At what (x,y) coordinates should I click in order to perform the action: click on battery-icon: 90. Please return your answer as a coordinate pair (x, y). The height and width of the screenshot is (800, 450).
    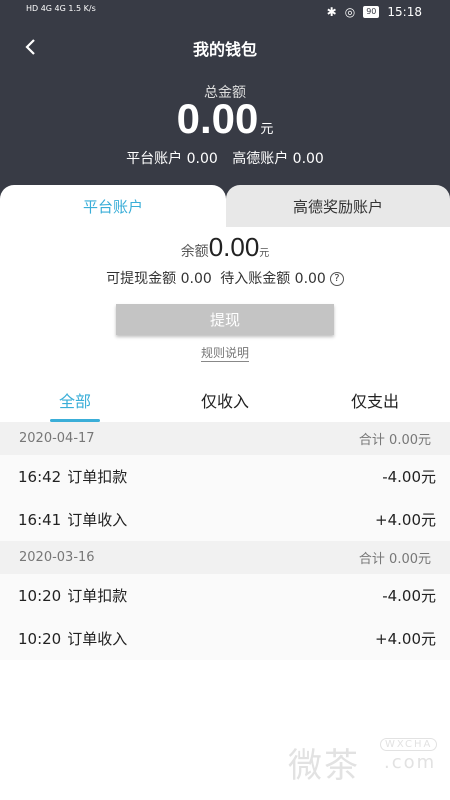
    Looking at the image, I should click on (371, 12).